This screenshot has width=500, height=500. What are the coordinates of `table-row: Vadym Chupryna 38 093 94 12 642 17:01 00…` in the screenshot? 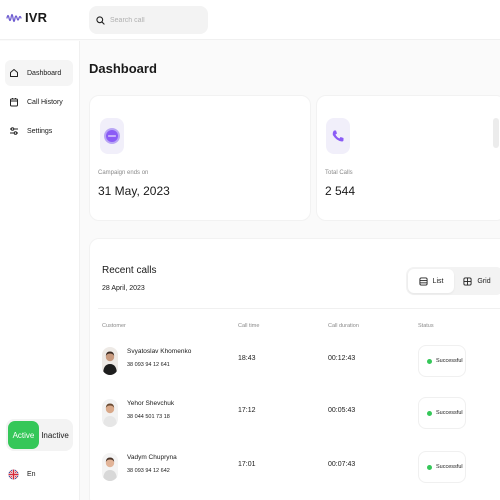 It's located at (295, 467).